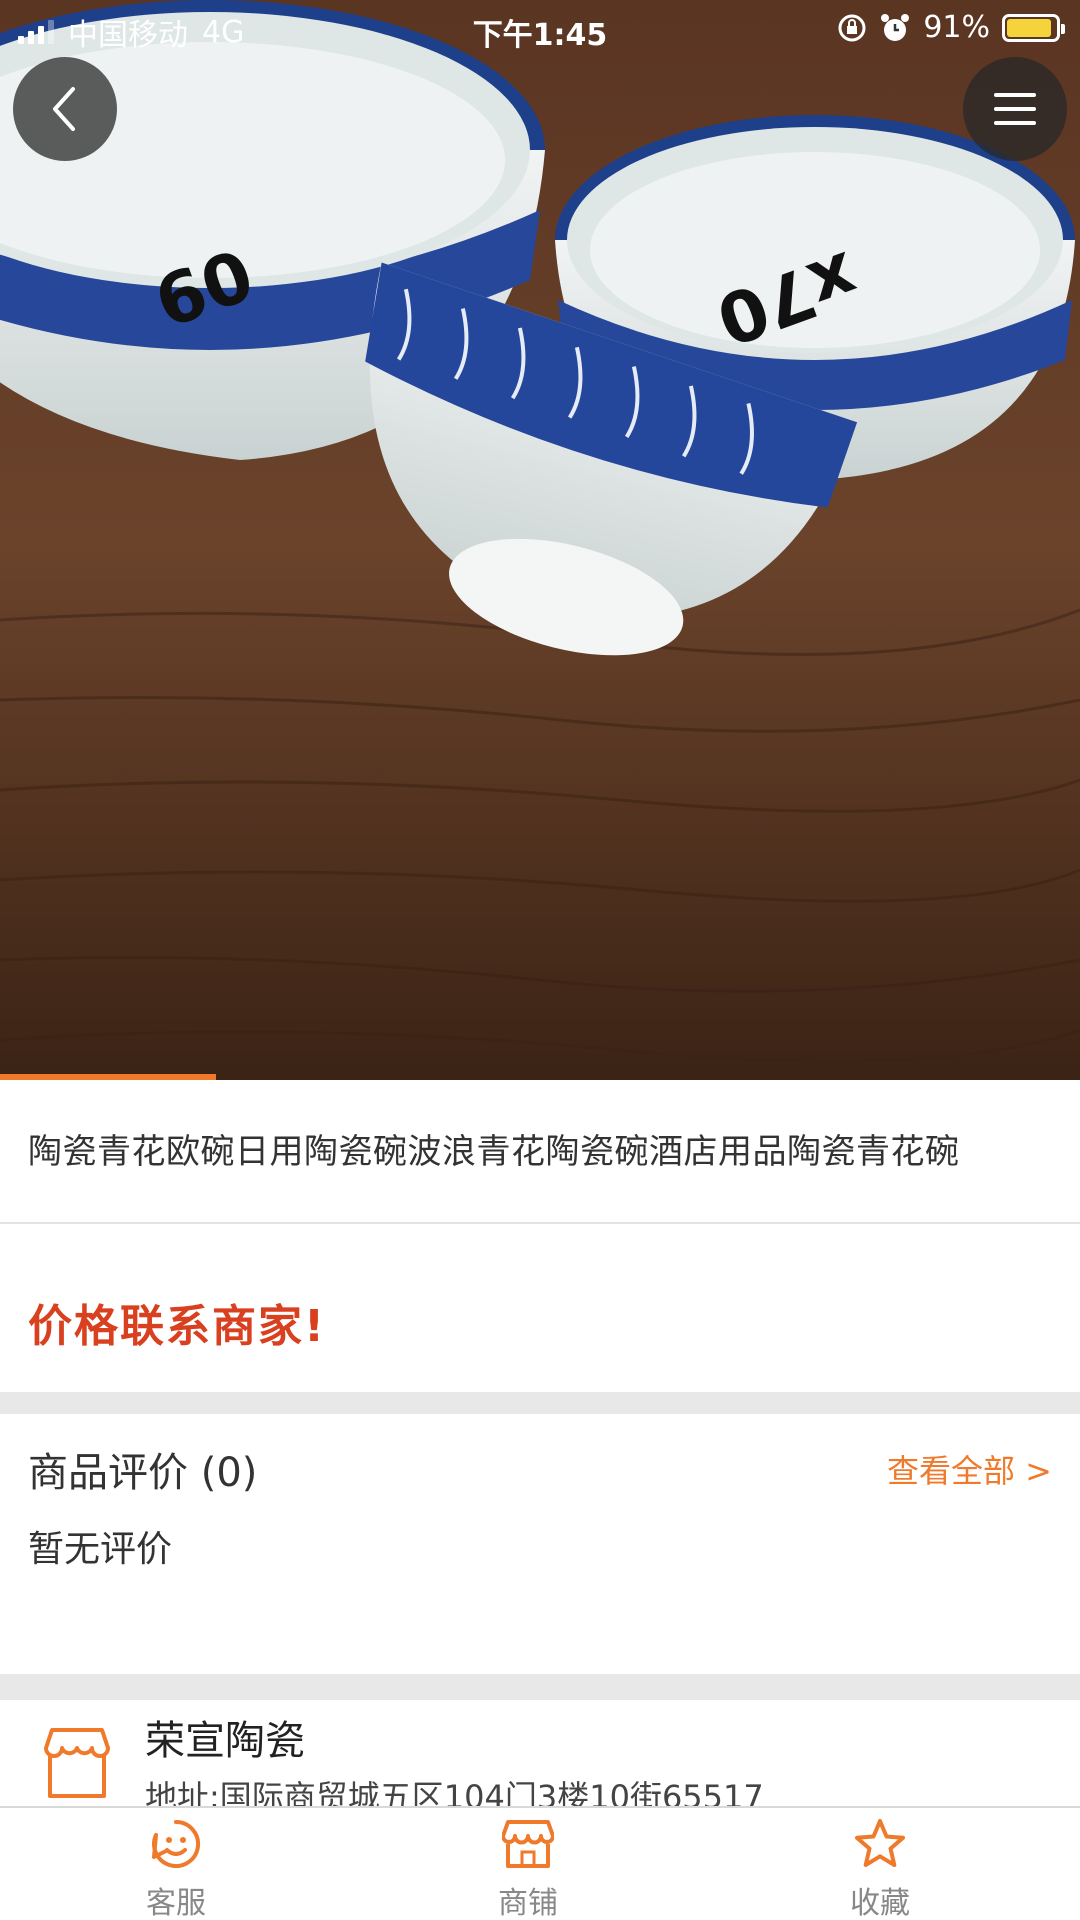  I want to click on tab-customer-service: 客服, so click(176, 1864).